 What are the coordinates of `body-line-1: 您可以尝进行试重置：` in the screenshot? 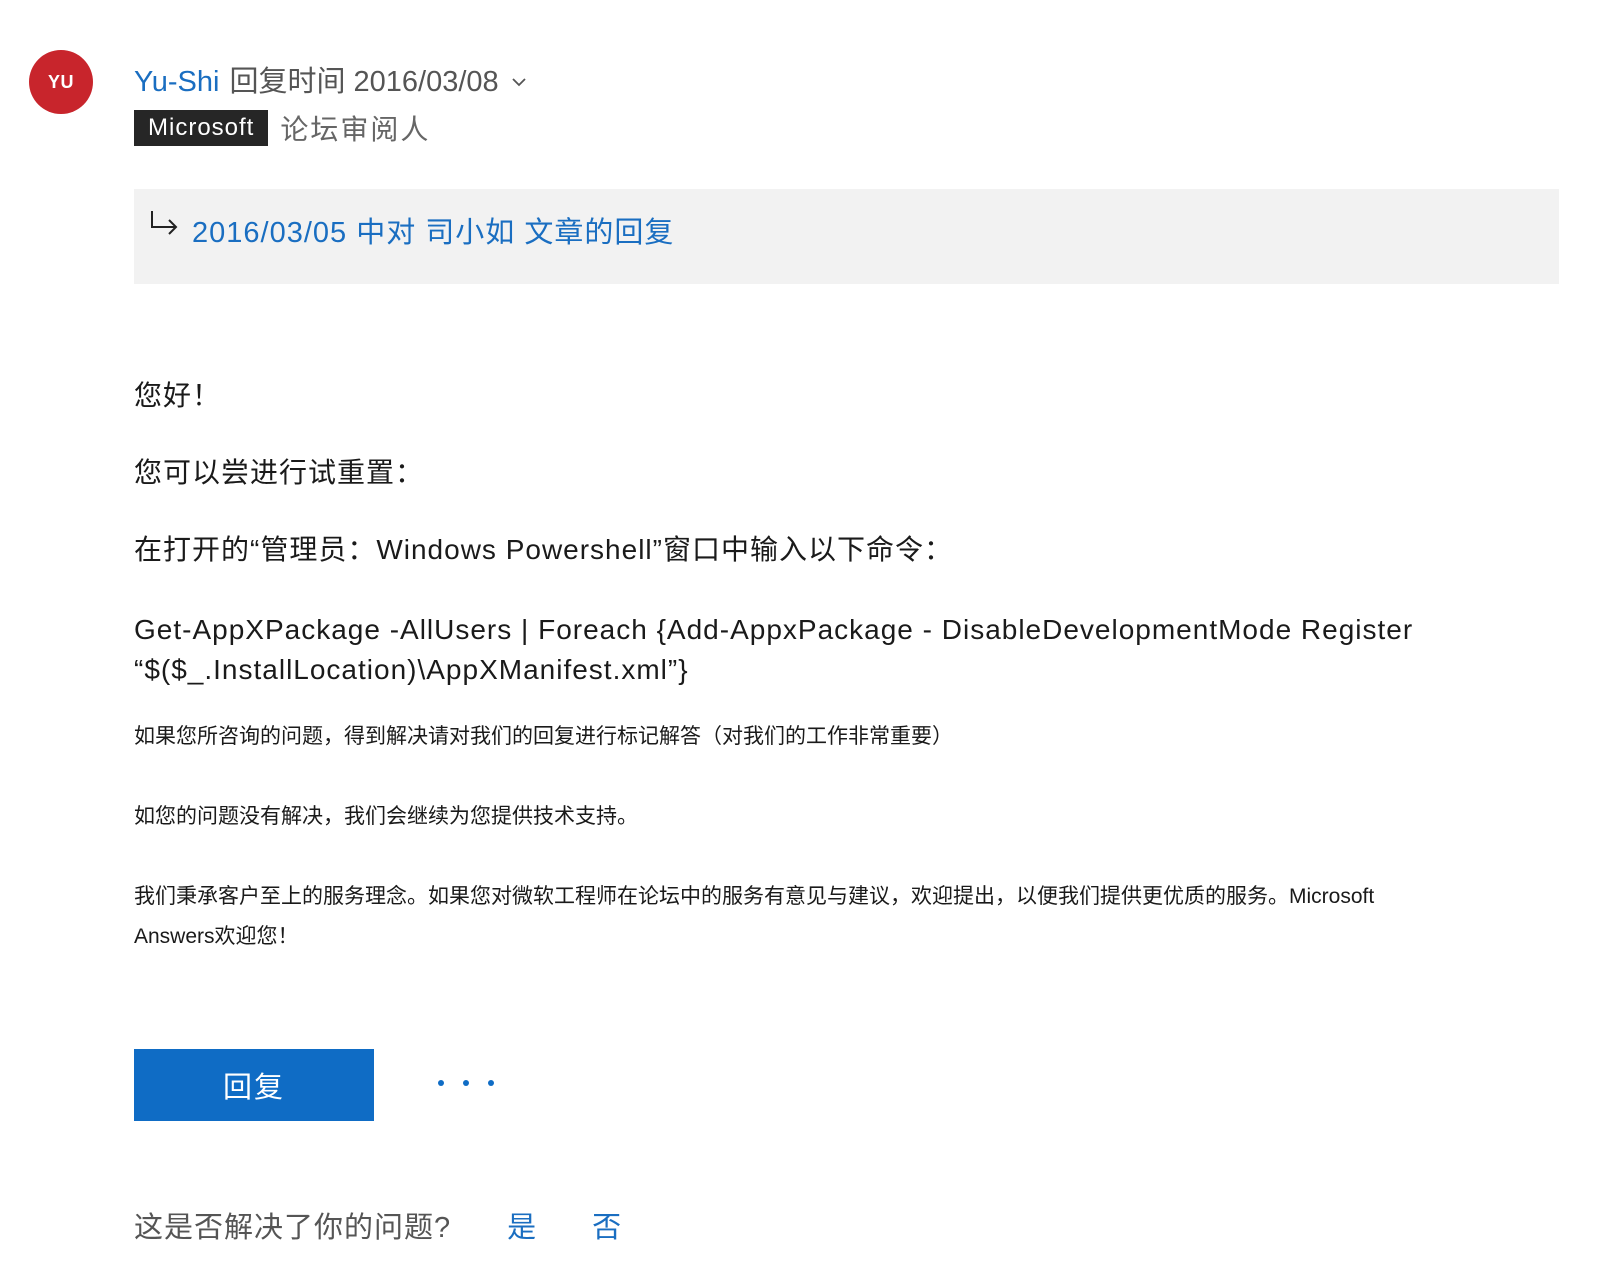 It's located at (279, 472).